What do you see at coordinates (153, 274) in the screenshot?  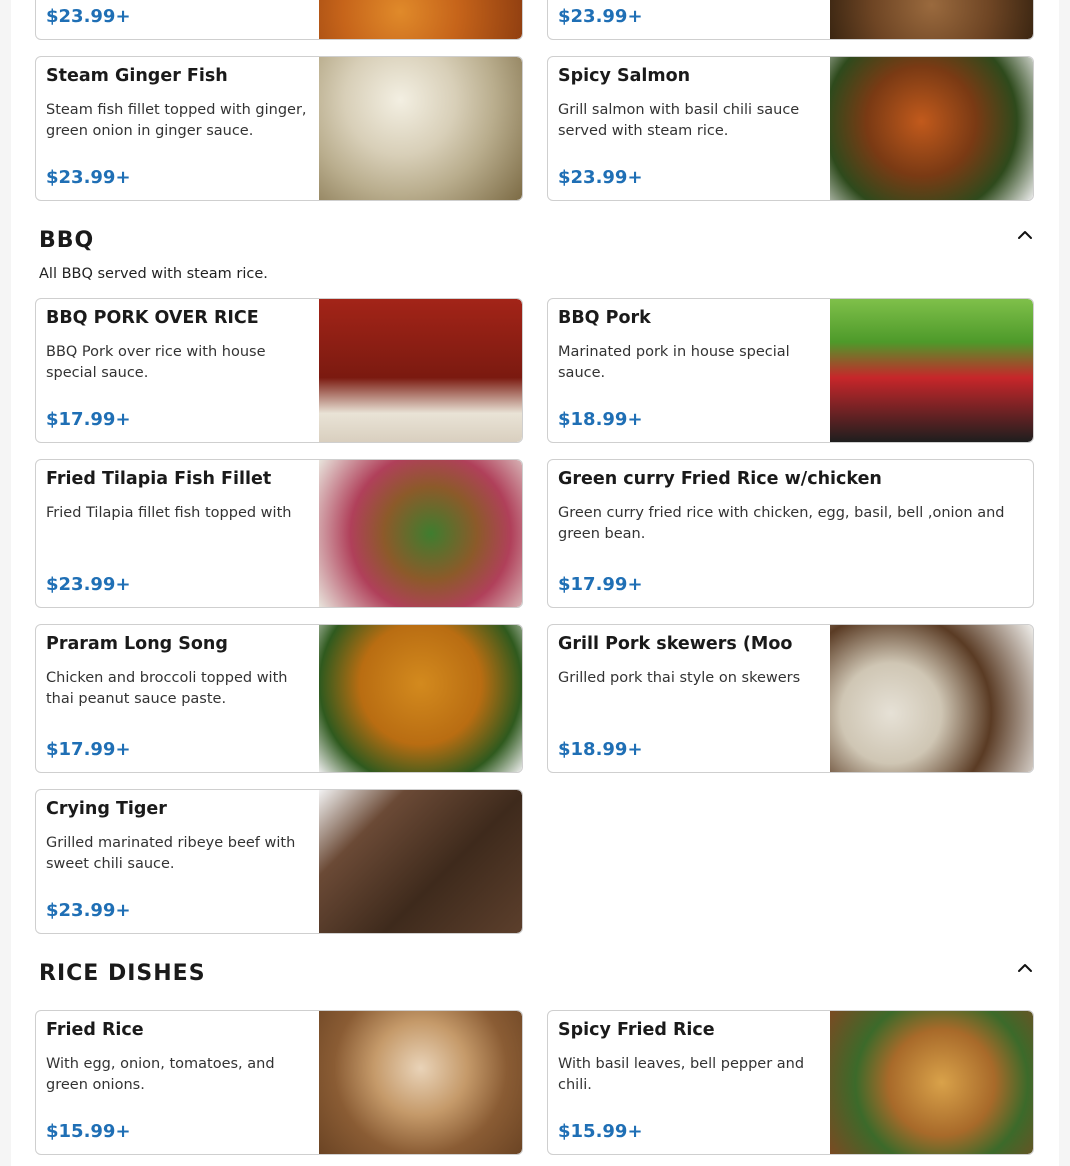 I see `section-subtitle-bbq: All BBQ served with steam rice.` at bounding box center [153, 274].